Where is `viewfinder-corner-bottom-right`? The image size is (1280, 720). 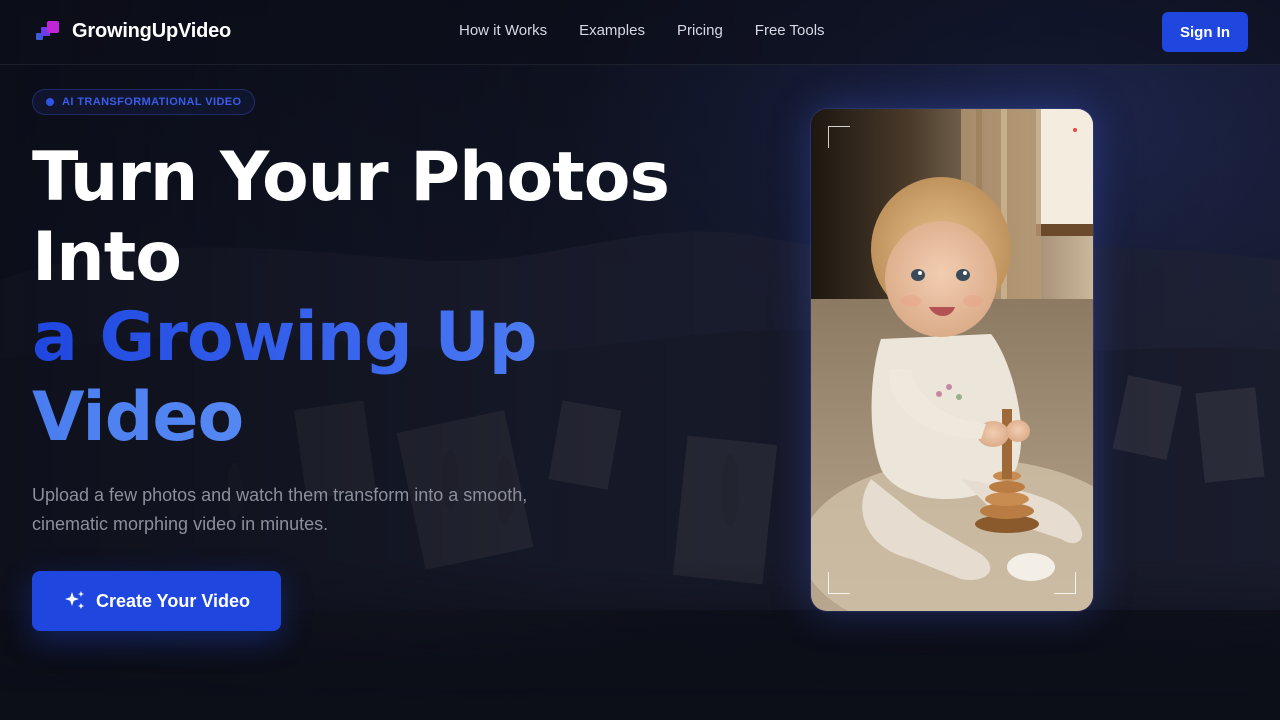 viewfinder-corner-bottom-right is located at coordinates (1065, 583).